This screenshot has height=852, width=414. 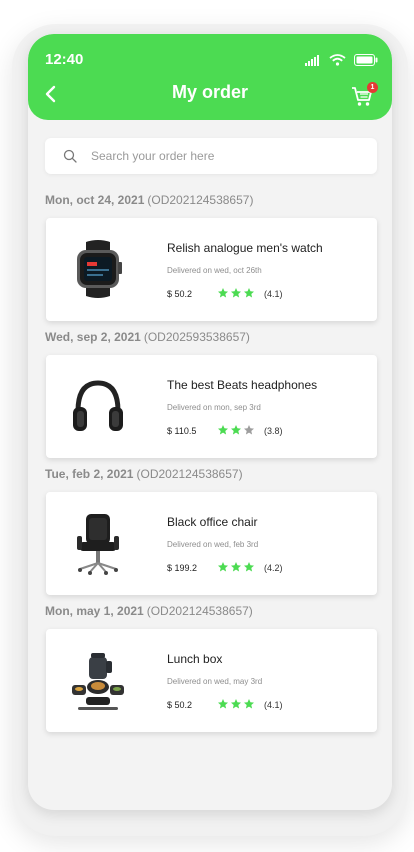 I want to click on app-header: 12:40 My order 1, so click(x=210, y=77).